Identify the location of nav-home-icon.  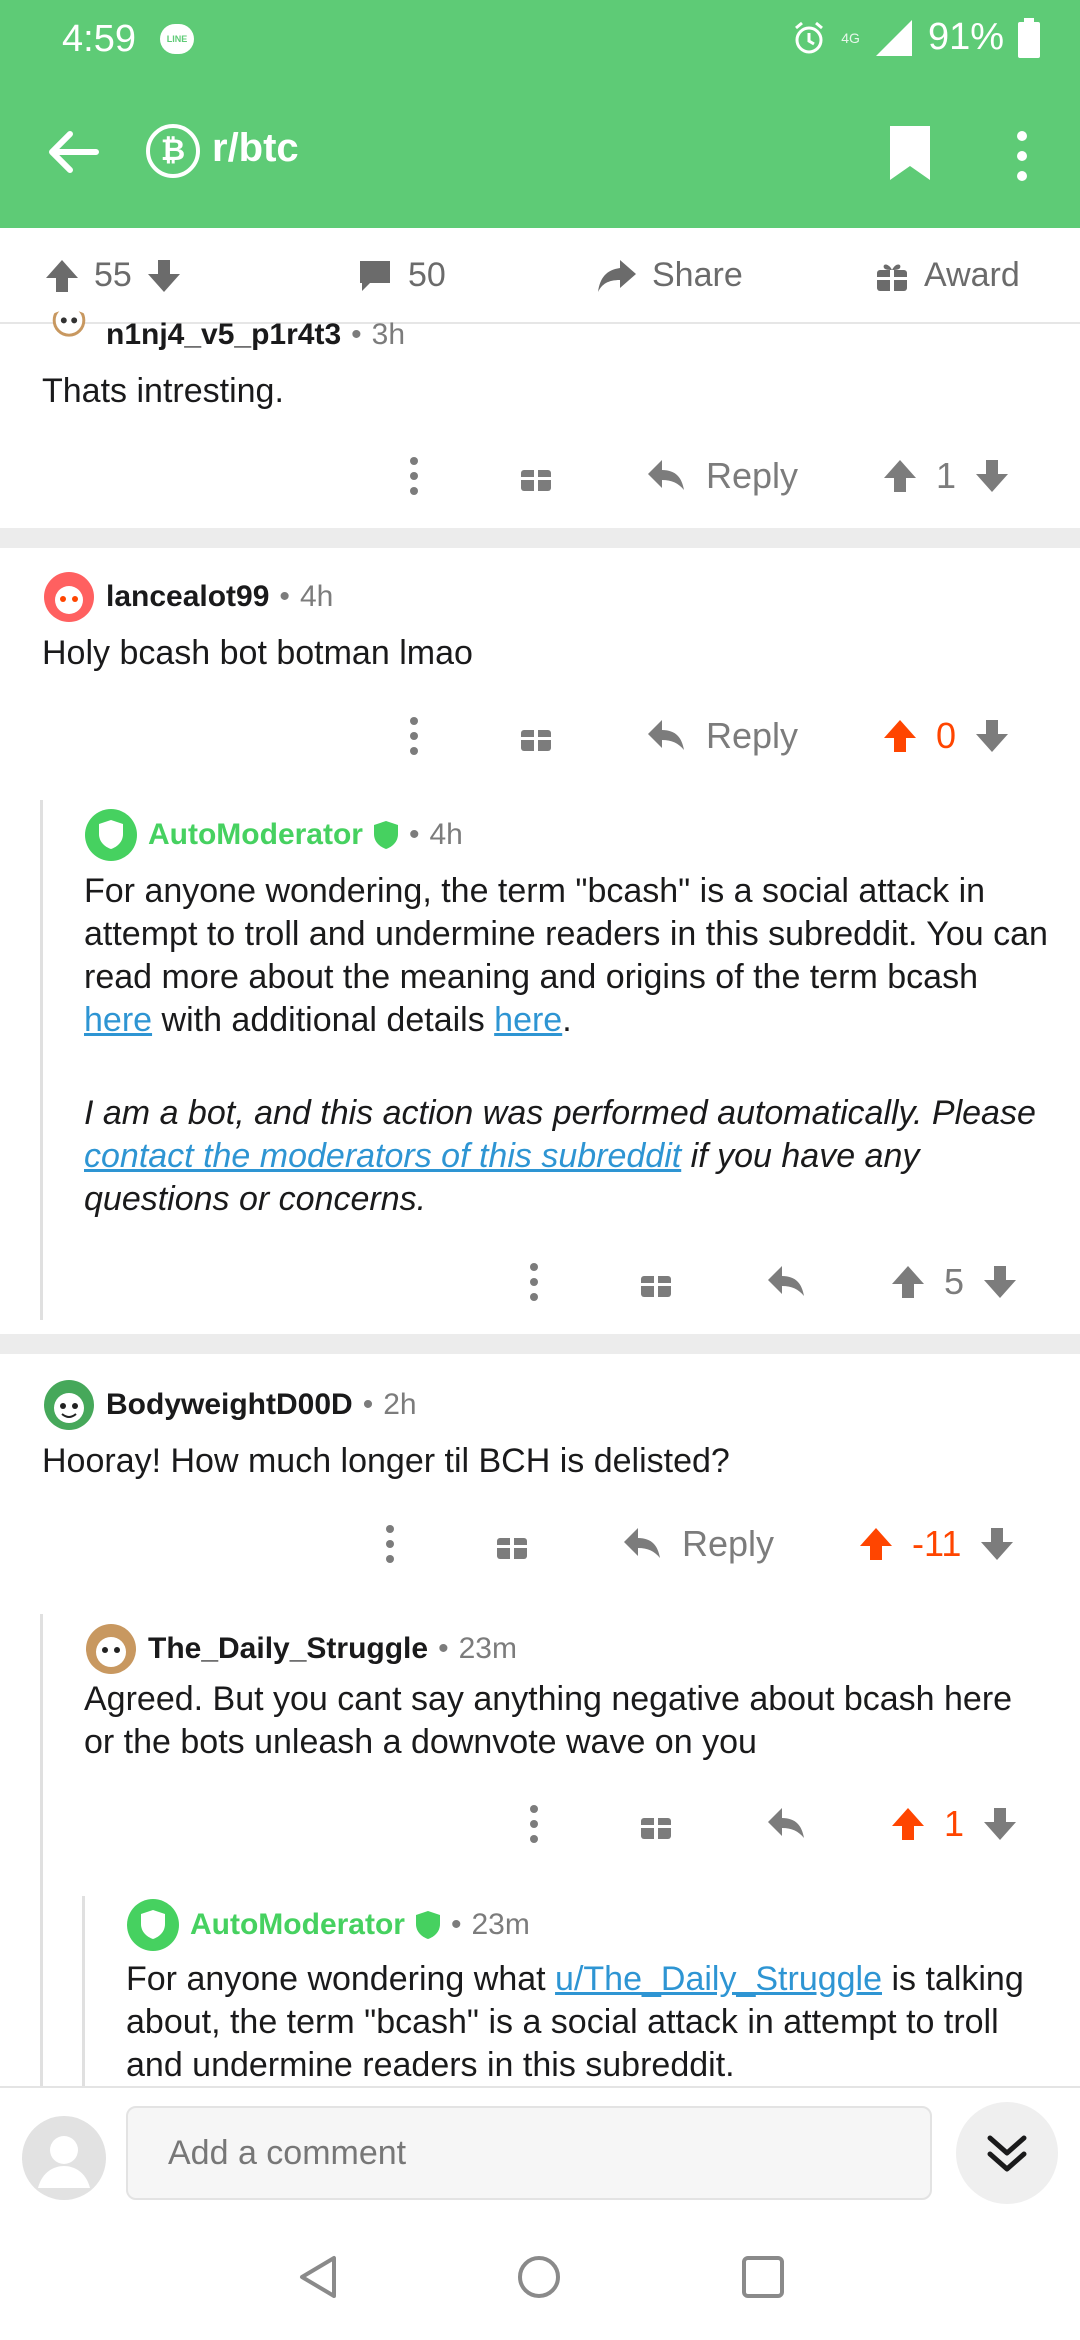
(539, 2277).